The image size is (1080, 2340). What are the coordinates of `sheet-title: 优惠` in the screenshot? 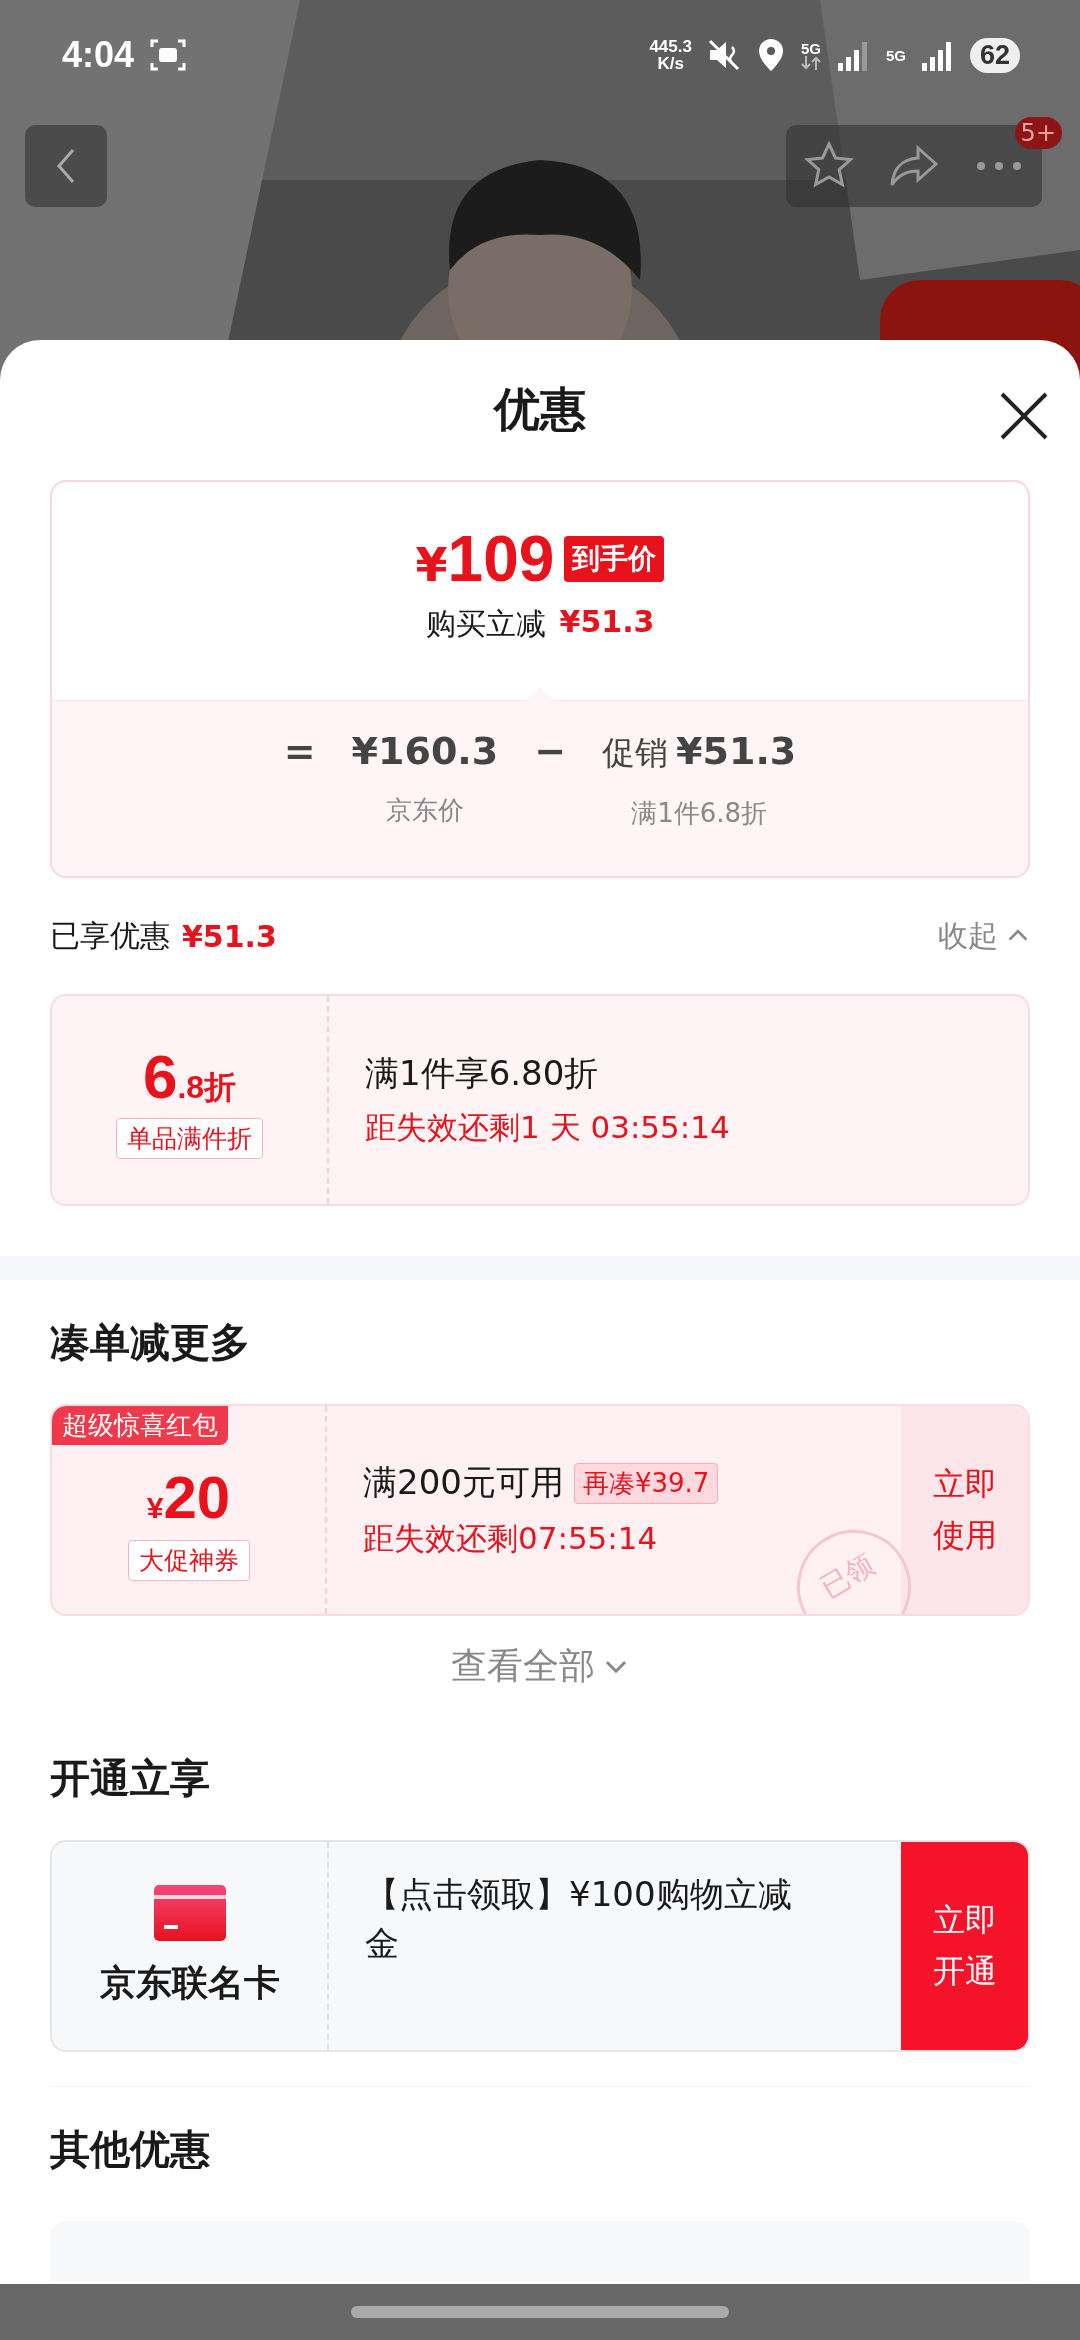 It's located at (540, 409).